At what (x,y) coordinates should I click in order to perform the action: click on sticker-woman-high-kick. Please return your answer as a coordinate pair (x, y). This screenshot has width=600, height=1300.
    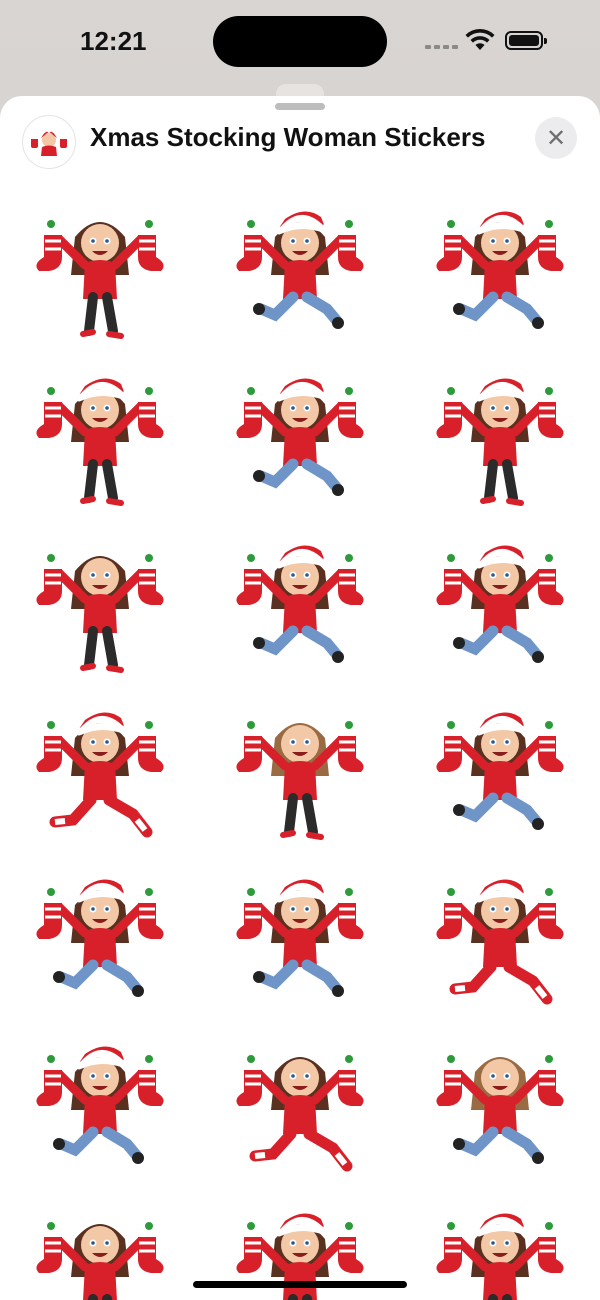
    Looking at the image, I should click on (100, 1106).